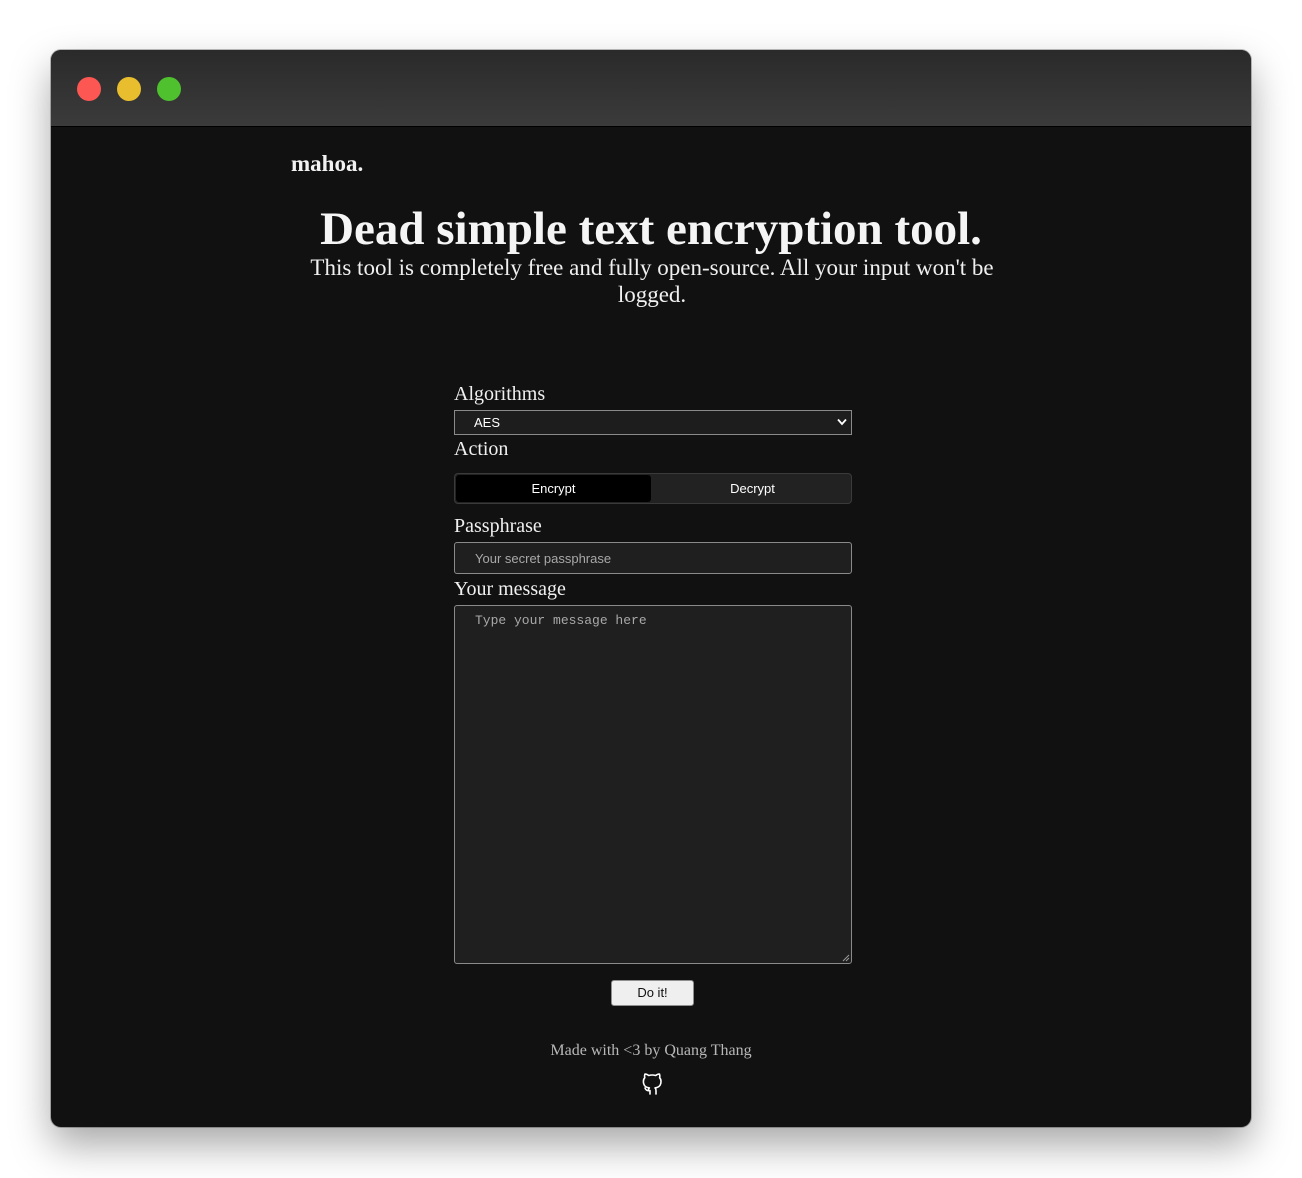 Image resolution: width=1302 pixels, height=1178 pixels. Describe the element at coordinates (327, 164) in the screenshot. I see `brand-logo: mahoa.` at that location.